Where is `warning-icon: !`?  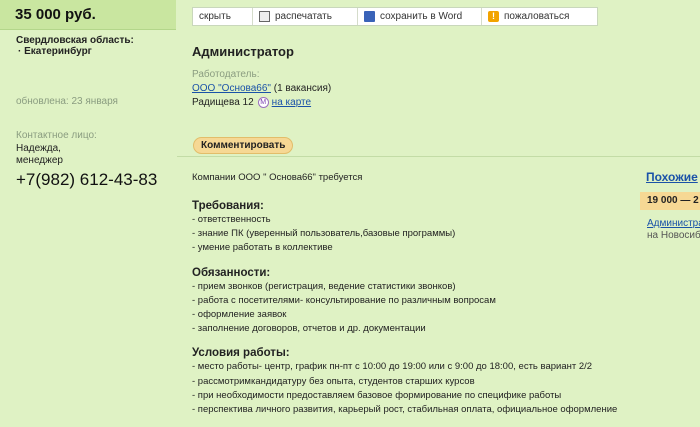
warning-icon: ! is located at coordinates (493, 16).